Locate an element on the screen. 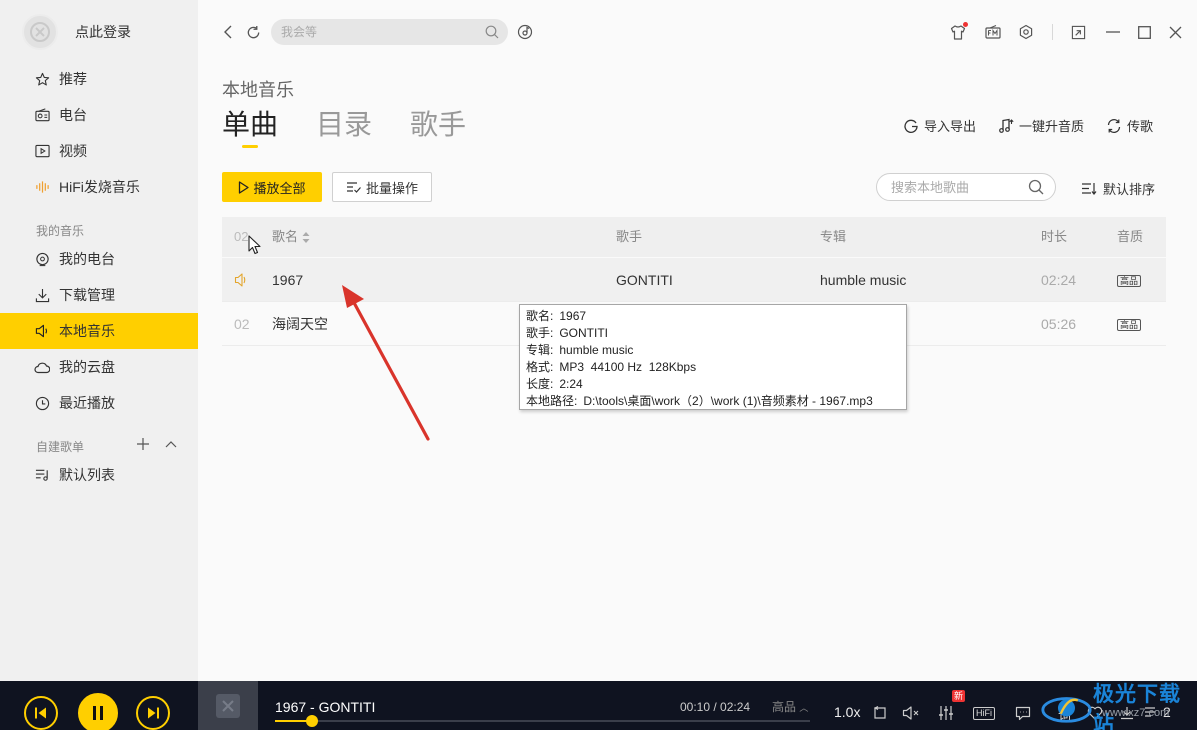 The width and height of the screenshot is (1197, 730). sidebar-item-hifi: HiFi发烧音乐 is located at coordinates (99, 187).